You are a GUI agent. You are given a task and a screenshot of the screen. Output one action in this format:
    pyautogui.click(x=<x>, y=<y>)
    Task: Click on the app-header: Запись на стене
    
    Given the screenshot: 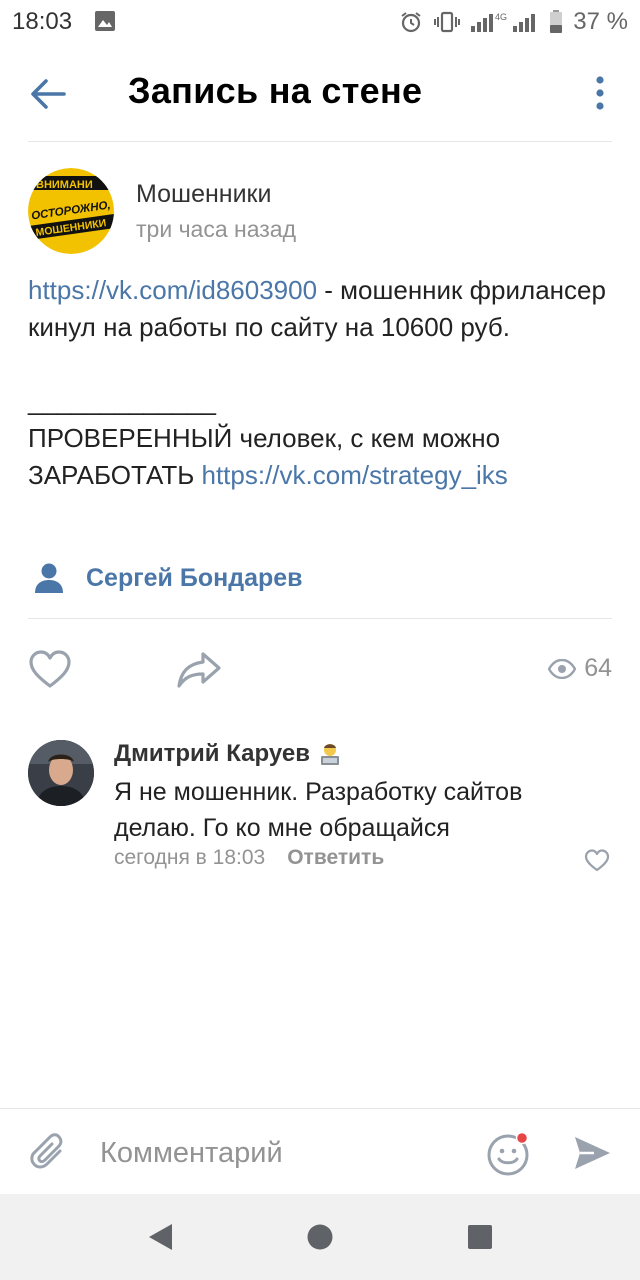 What is the action you would take?
    pyautogui.click(x=320, y=93)
    